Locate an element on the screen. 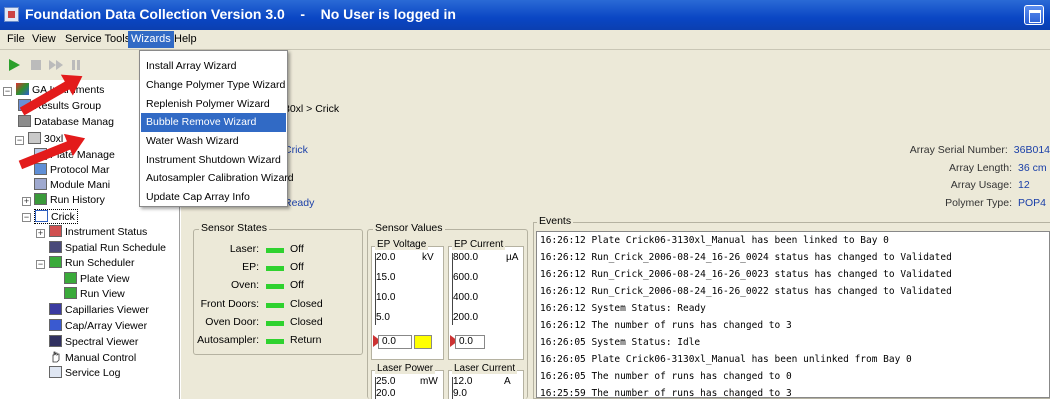 This screenshot has height=399, width=1050. spectral-icon is located at coordinates (55, 341).